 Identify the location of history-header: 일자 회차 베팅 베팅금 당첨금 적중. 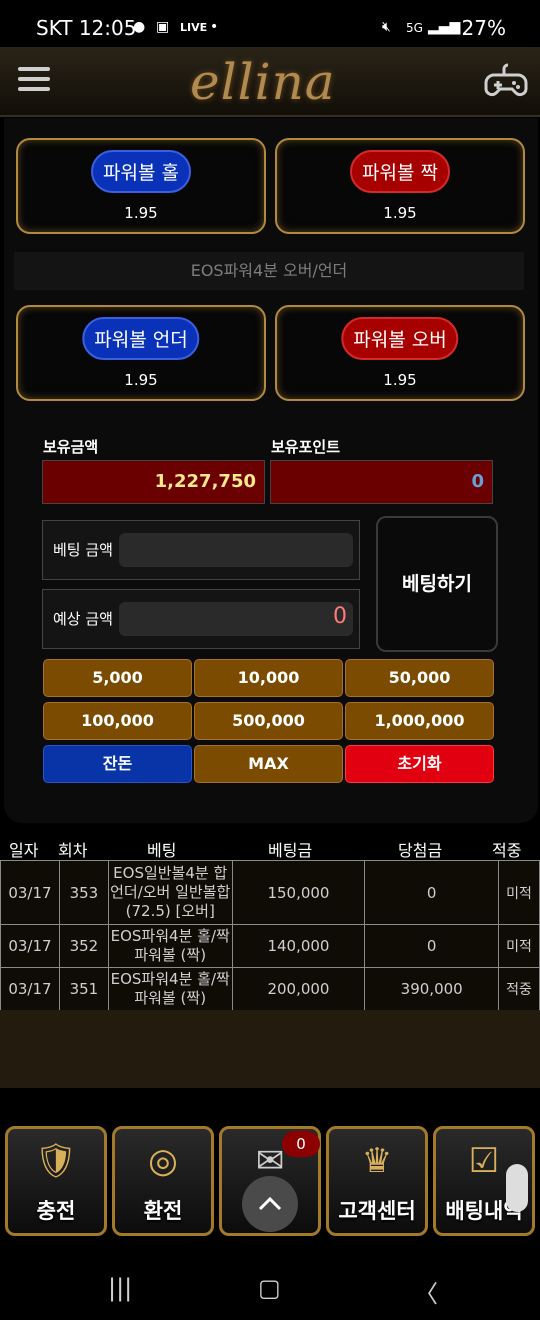
(270, 847).